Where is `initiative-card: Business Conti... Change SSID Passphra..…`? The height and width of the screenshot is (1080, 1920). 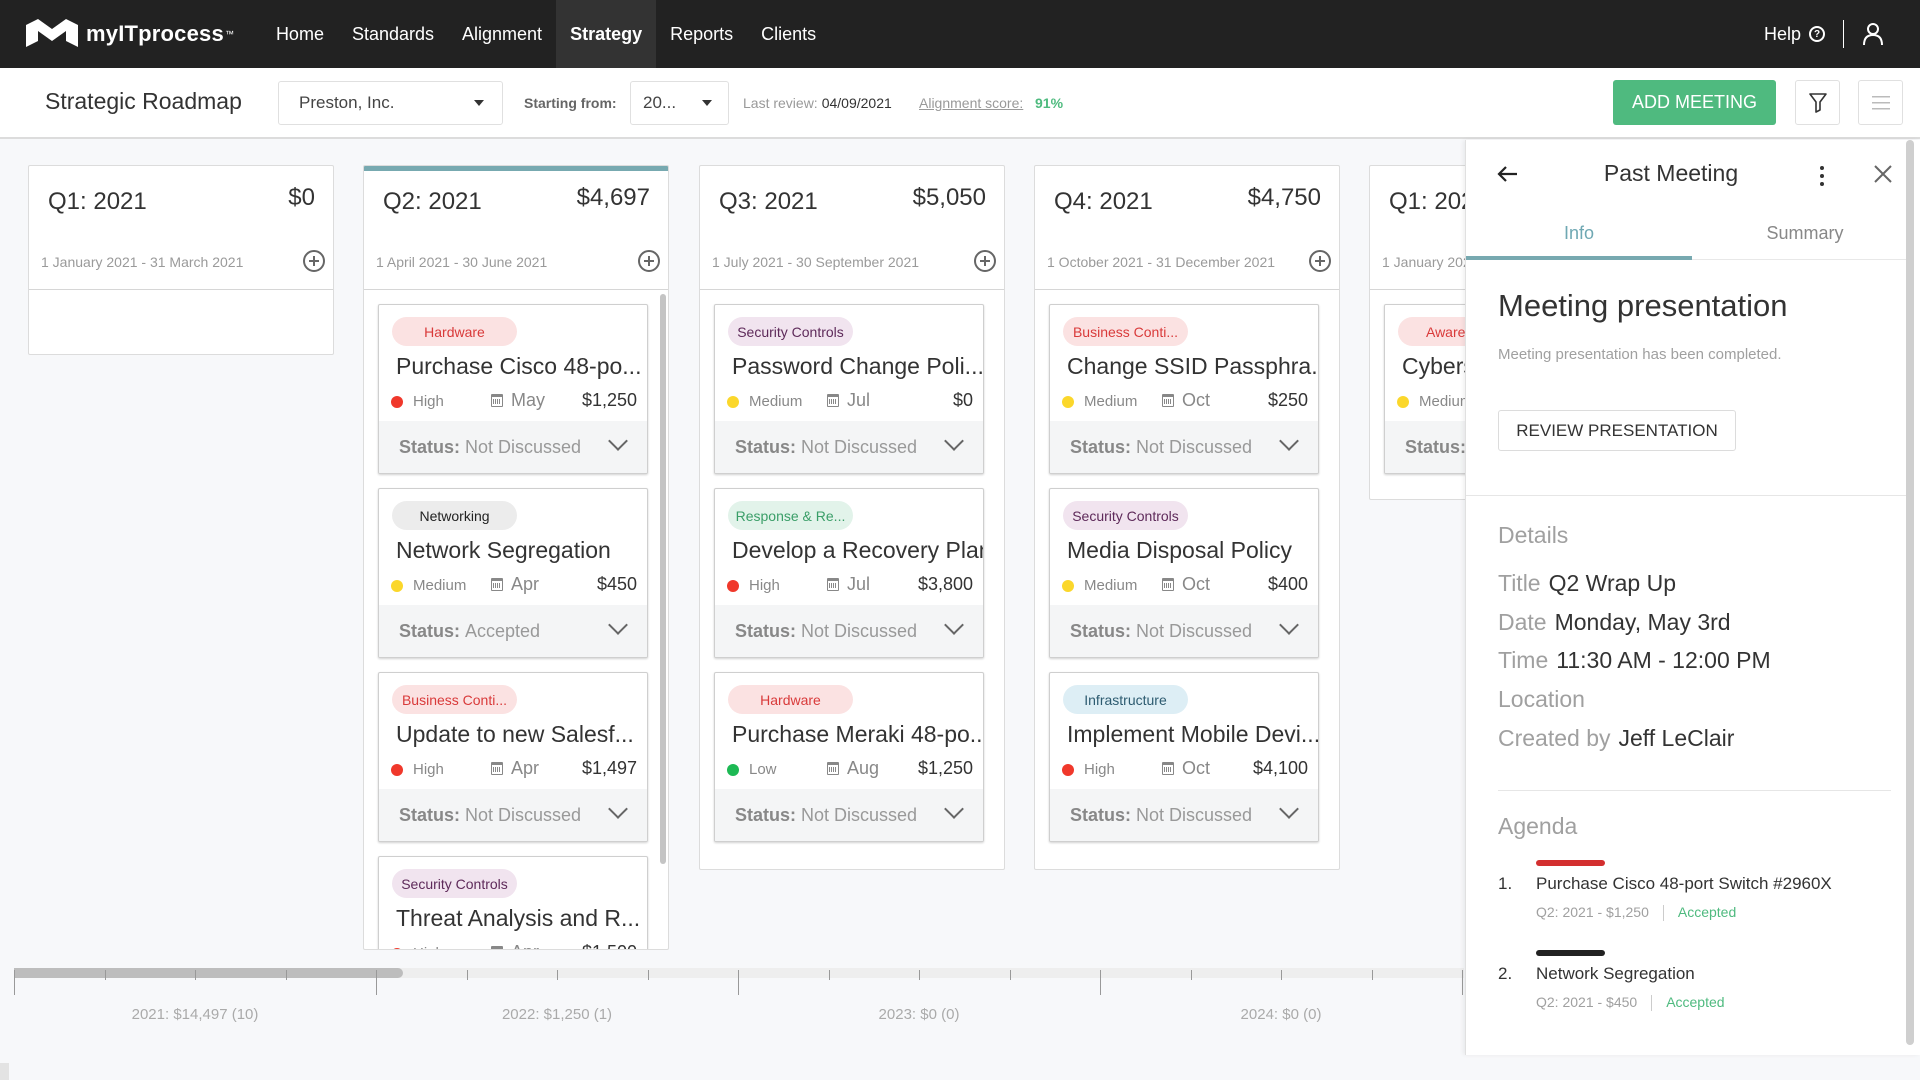 initiative-card: Business Conti... Change SSID Passphra..… is located at coordinates (1184, 389).